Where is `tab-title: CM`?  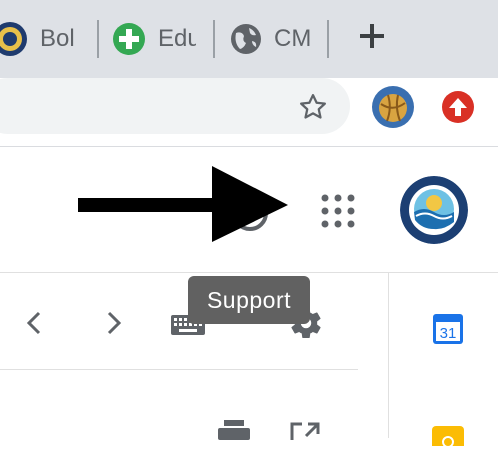 tab-title: CM is located at coordinates (292, 38).